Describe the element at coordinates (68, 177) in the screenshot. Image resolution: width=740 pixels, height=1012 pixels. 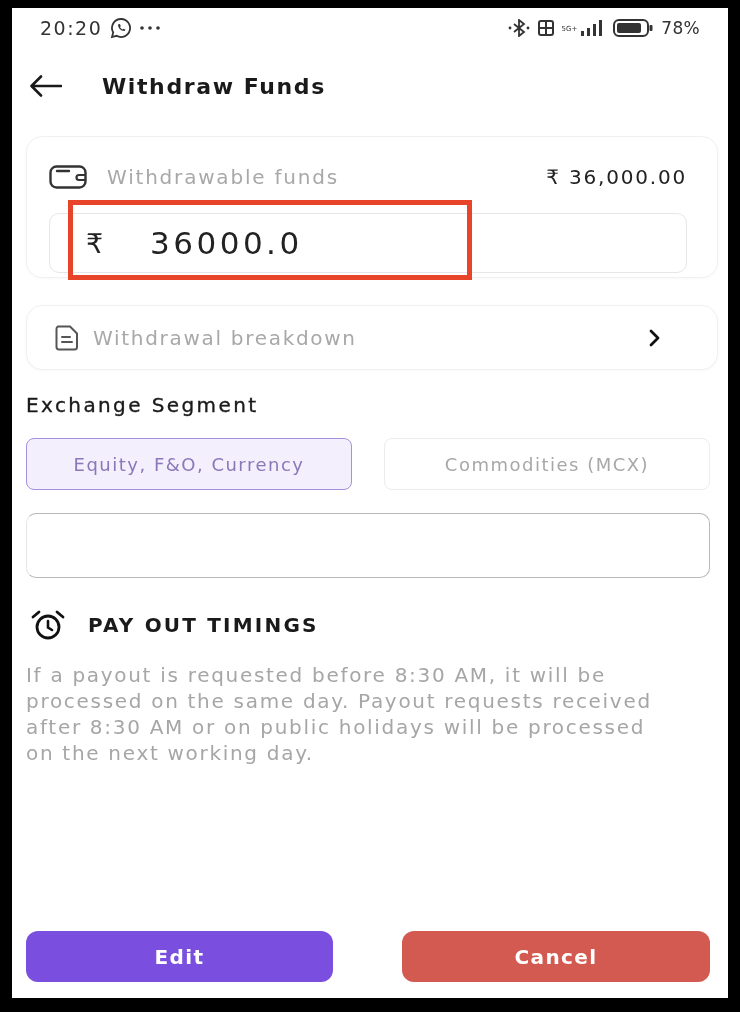
I see `wallet-icon` at that location.